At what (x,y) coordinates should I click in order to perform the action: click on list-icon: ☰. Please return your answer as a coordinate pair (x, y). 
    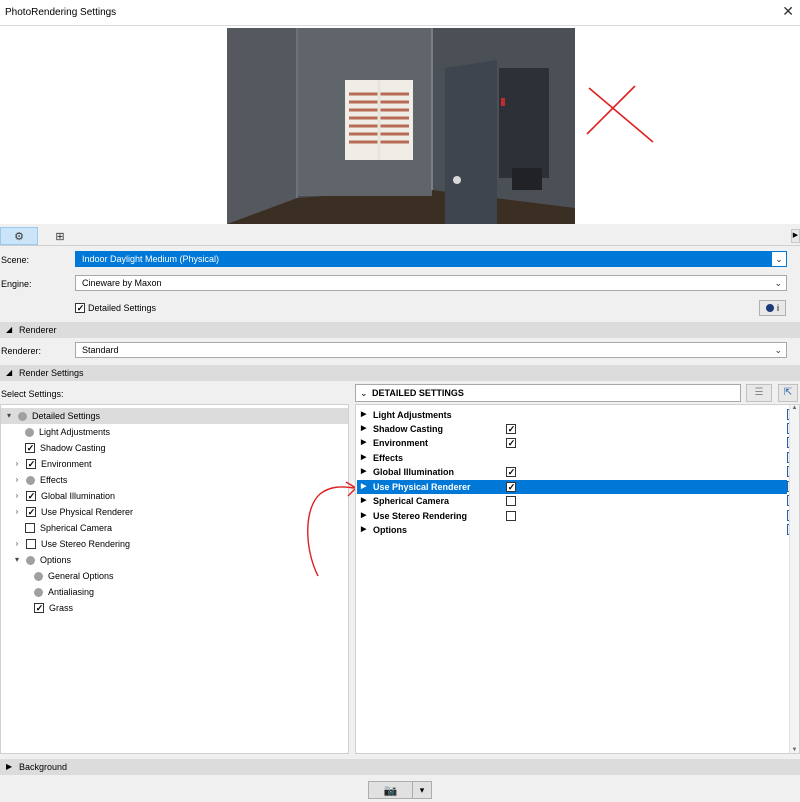
    Looking at the image, I should click on (759, 392).